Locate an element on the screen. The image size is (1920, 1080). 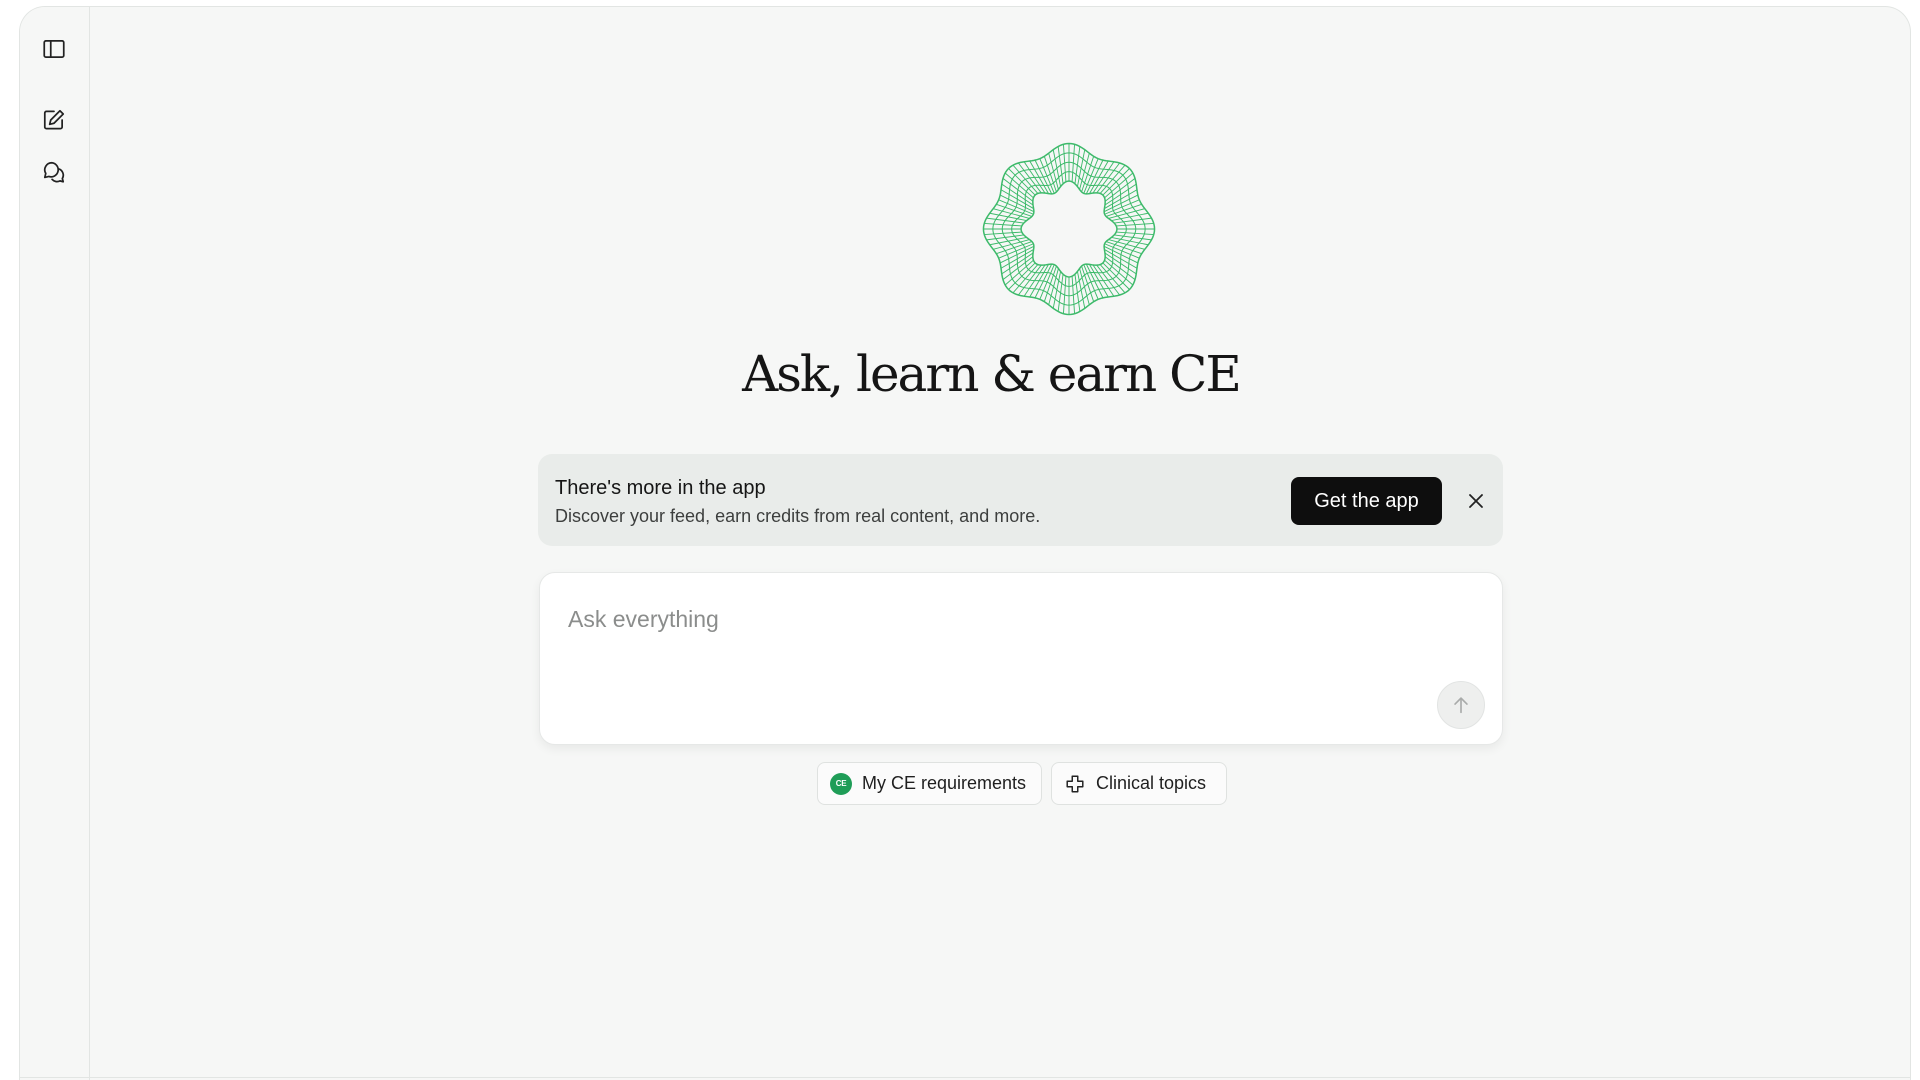
banner-title: There's more in the app is located at coordinates (660, 488).